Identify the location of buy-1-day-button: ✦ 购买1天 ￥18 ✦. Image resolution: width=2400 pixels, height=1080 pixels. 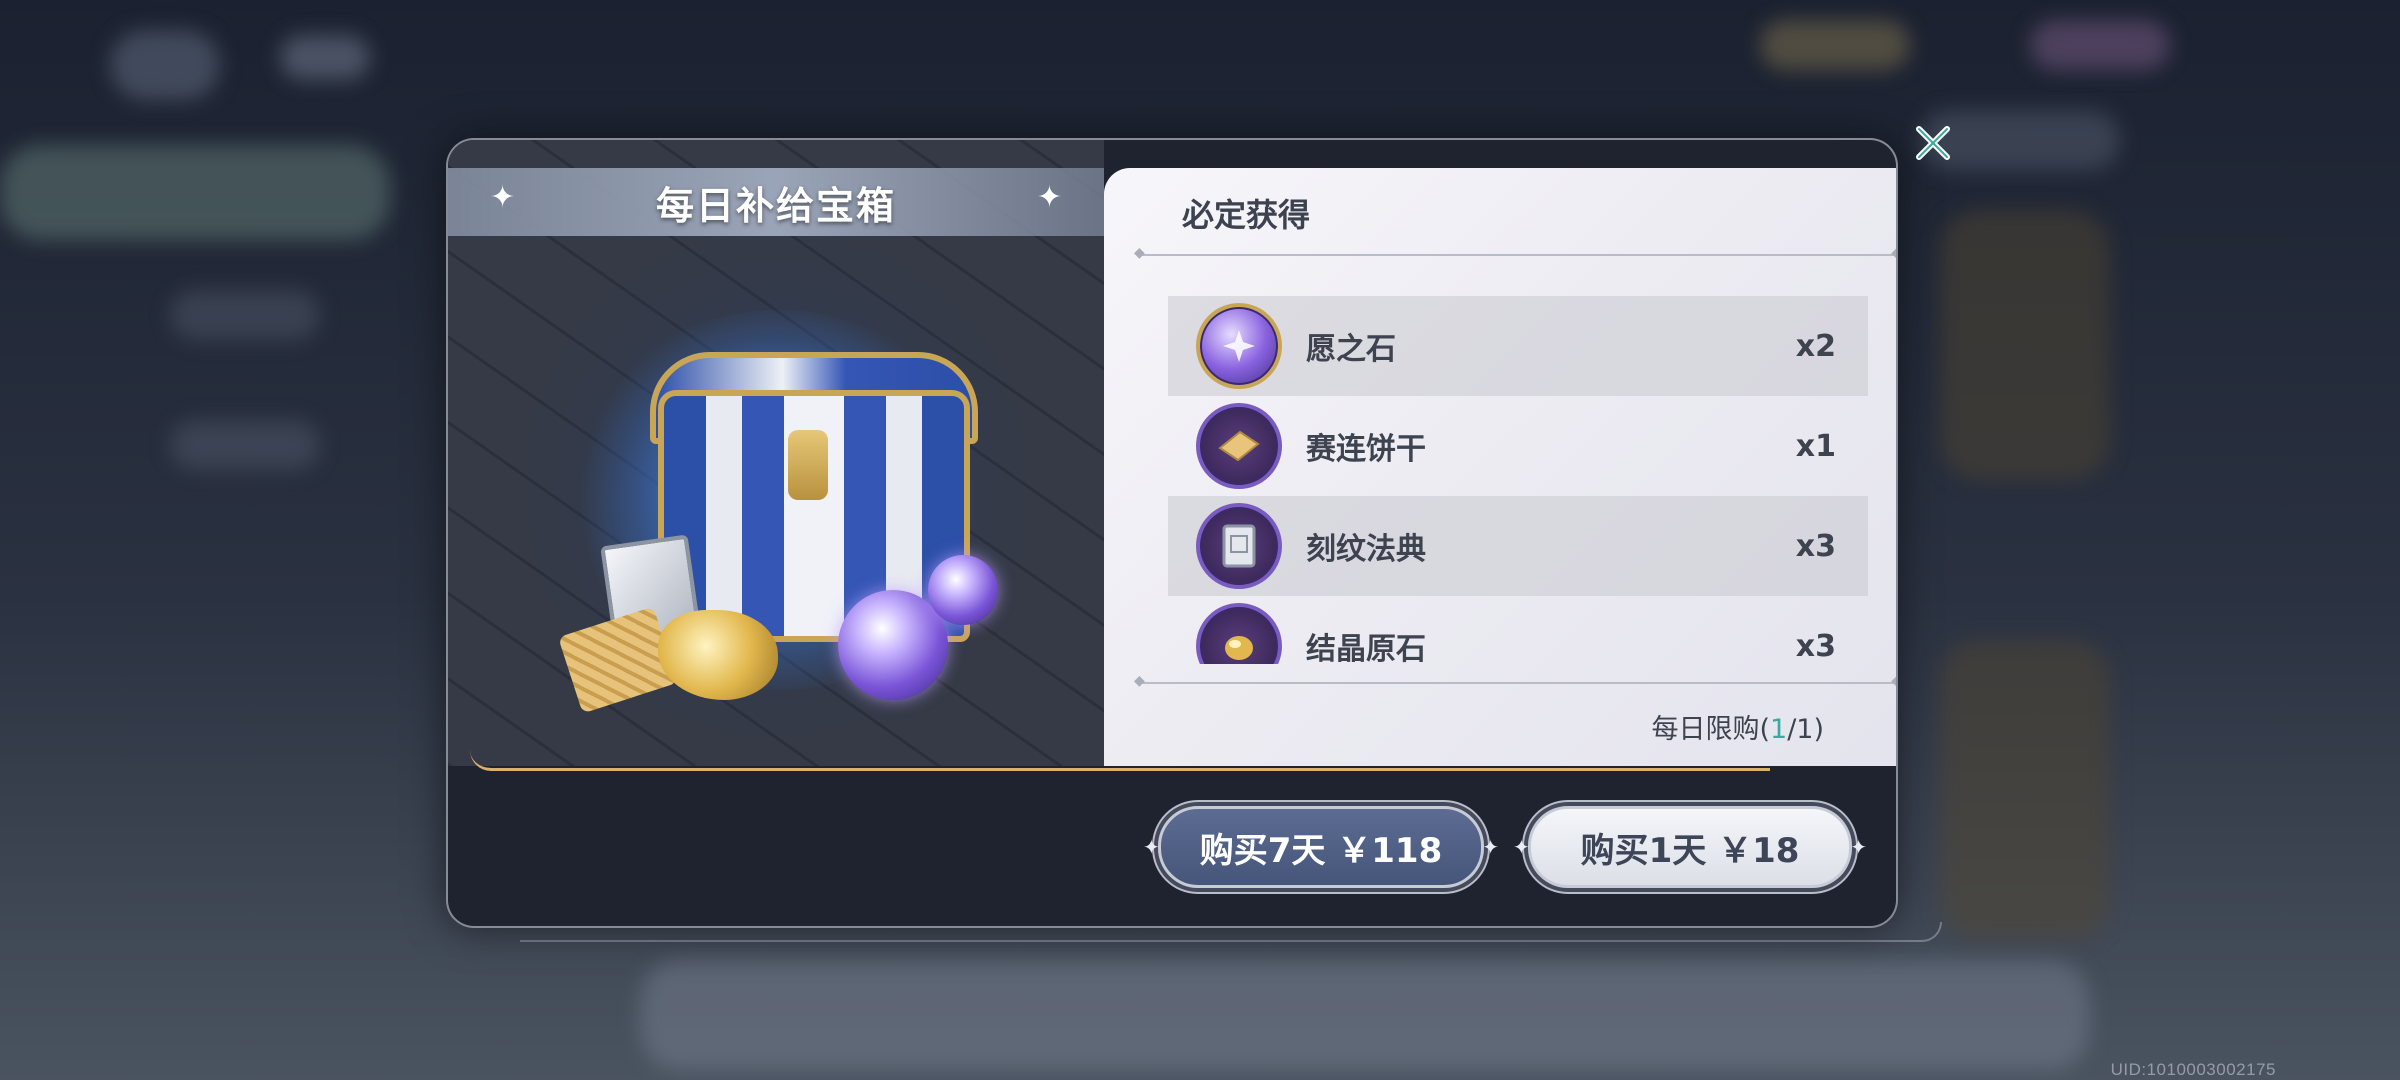
(1690, 847).